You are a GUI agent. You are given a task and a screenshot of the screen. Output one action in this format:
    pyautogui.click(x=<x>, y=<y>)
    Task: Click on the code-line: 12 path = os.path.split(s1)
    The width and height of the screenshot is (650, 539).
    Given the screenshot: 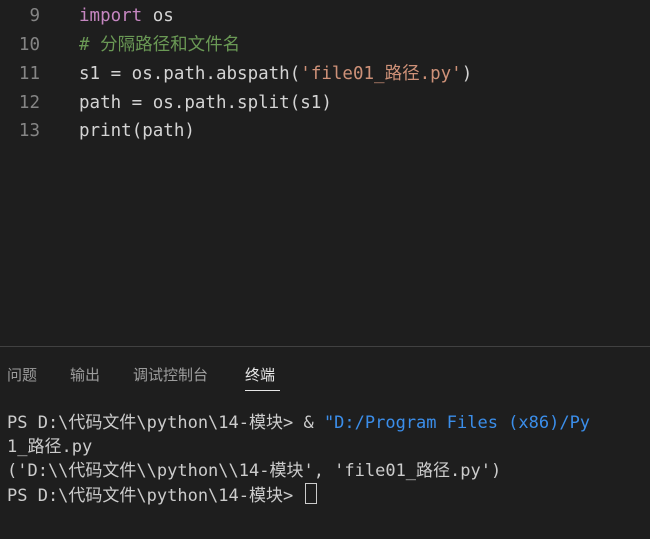 What is the action you would take?
    pyautogui.click(x=325, y=103)
    